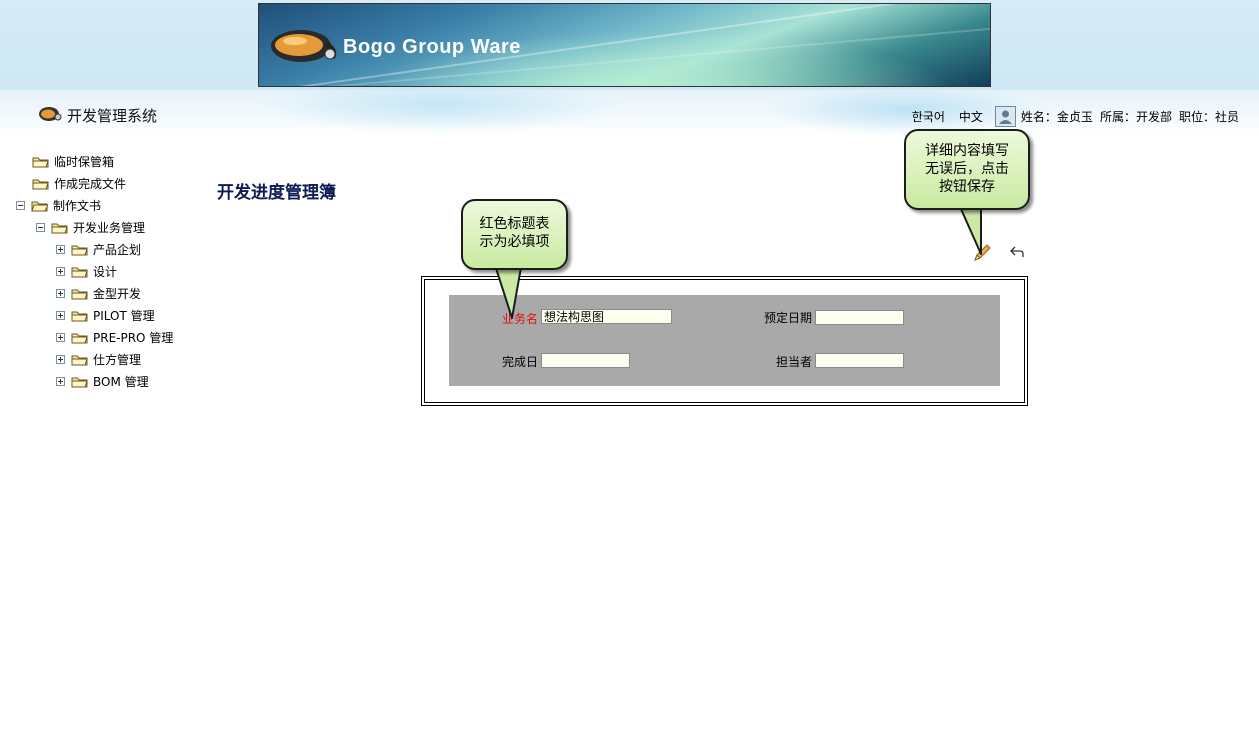 The image size is (1259, 750). Describe the element at coordinates (793, 362) in the screenshot. I see `assignee-label: 担当者` at that location.